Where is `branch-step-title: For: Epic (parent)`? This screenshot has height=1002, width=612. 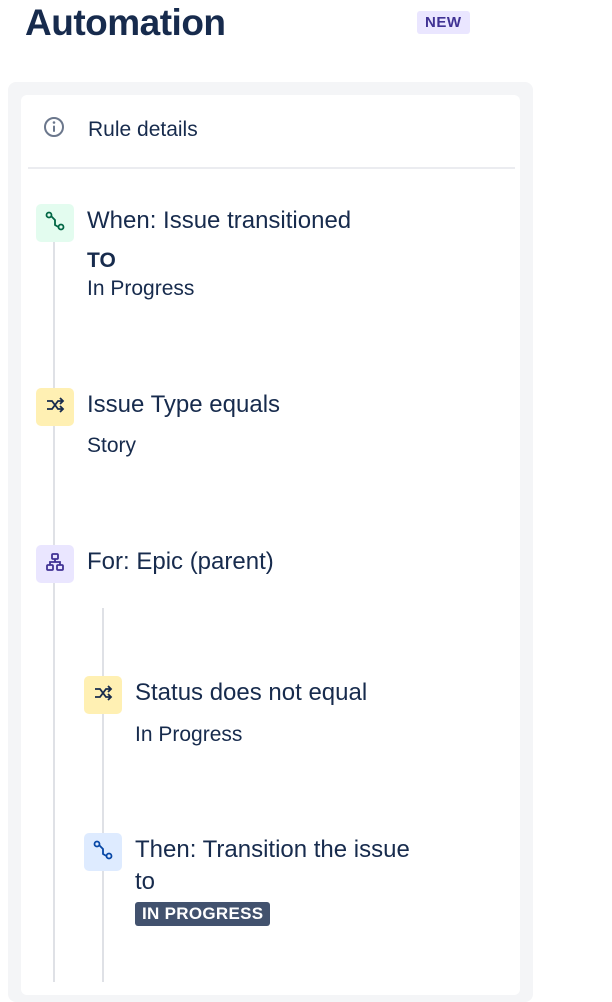 branch-step-title: For: Epic (parent) is located at coordinates (180, 562).